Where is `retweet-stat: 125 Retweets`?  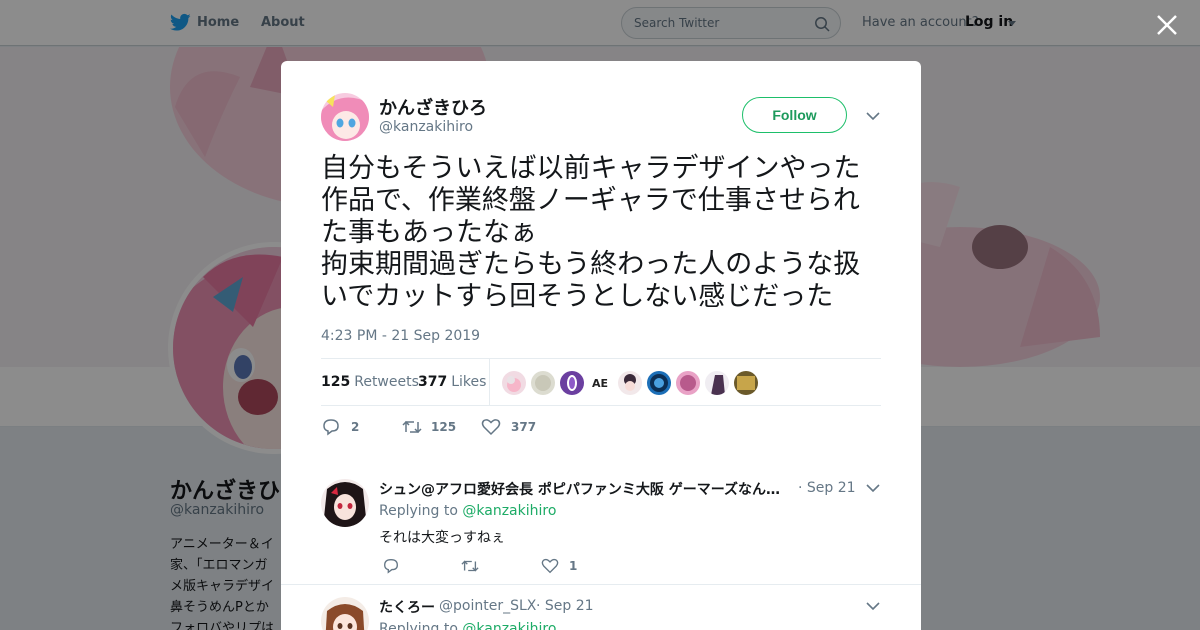 retweet-stat: 125 Retweets is located at coordinates (370, 382).